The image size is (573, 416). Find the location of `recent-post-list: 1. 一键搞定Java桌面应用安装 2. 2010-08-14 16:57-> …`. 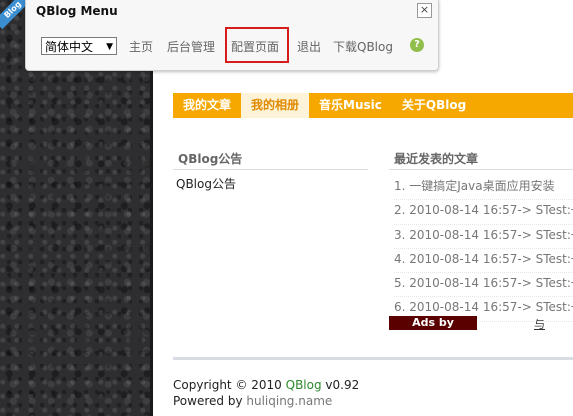

recent-post-list: 1. 一键搞定Java桌面应用安装 2. 2010-08-14 16:57-> … is located at coordinates (483, 249).